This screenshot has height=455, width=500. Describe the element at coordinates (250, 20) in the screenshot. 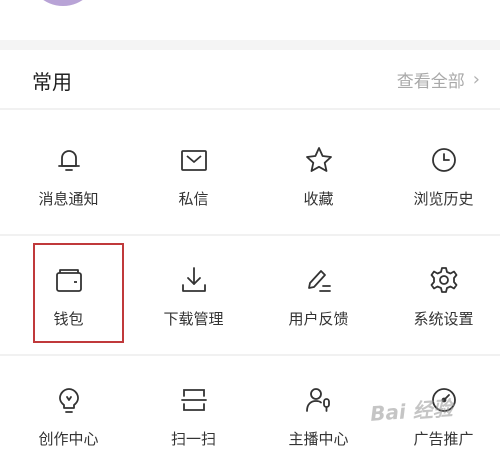

I see `profile-header-strip` at that location.